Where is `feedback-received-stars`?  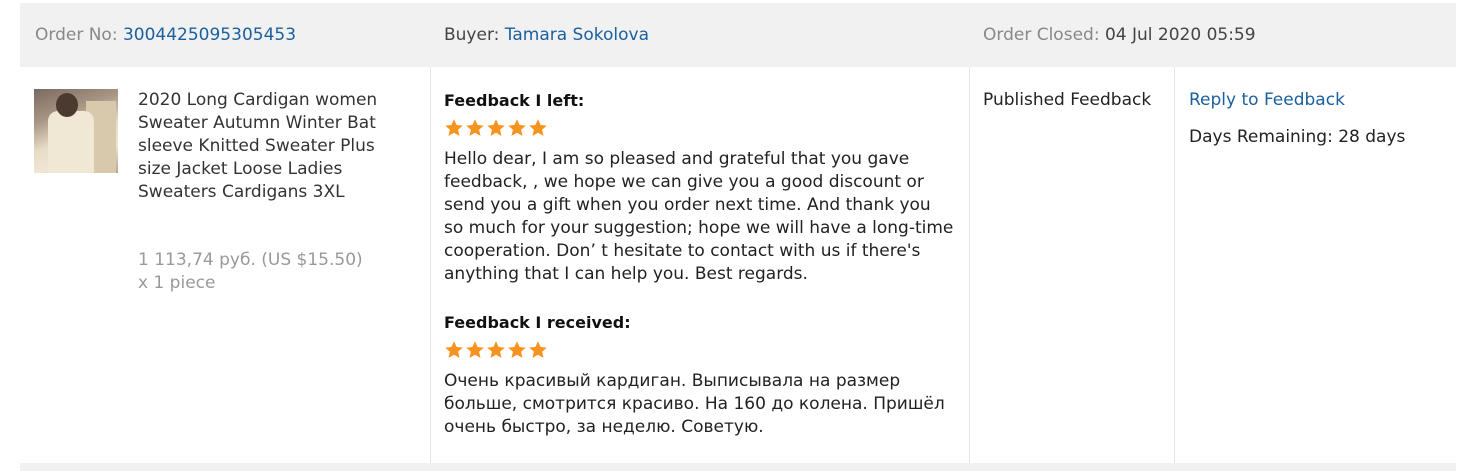 feedback-received-stars is located at coordinates (704, 351).